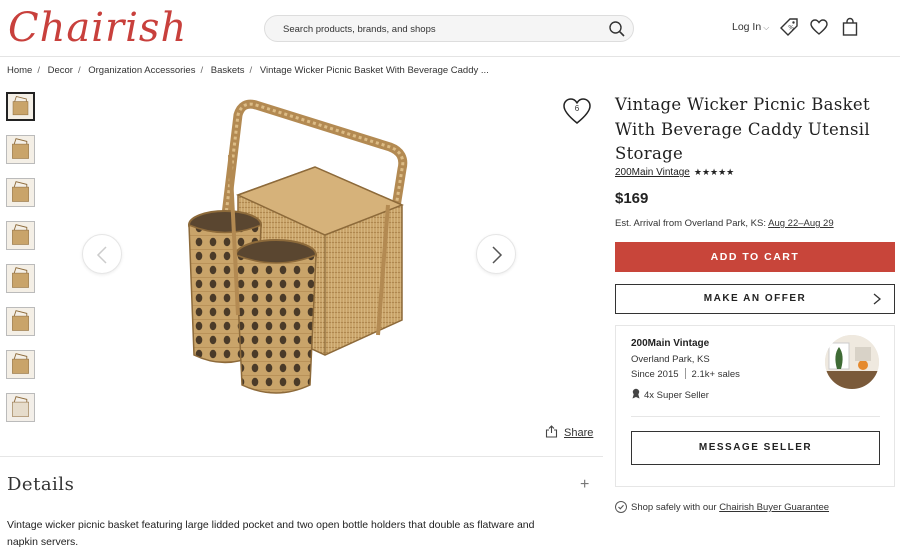 This screenshot has height=555, width=900. What do you see at coordinates (774, 507) in the screenshot?
I see `buyer-guarantee-link: Chairish Buyer Guarantee` at bounding box center [774, 507].